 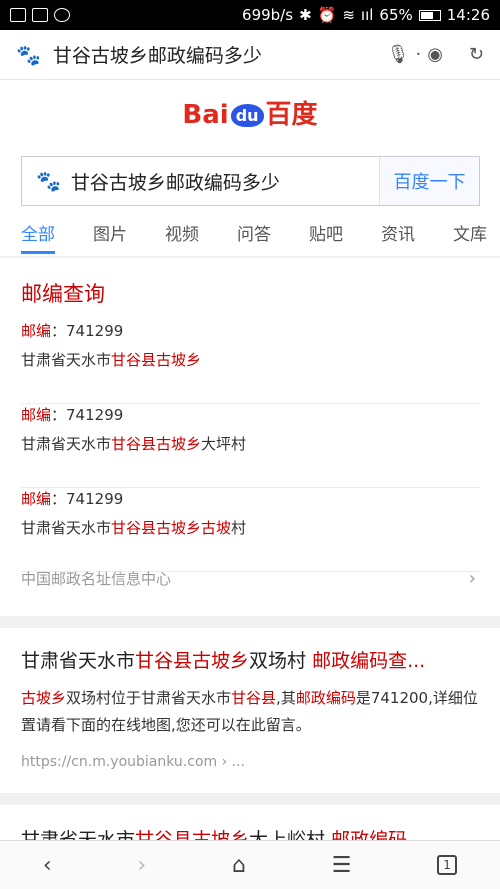 What do you see at coordinates (447, 865) in the screenshot?
I see `tabs-count-icon: 1` at bounding box center [447, 865].